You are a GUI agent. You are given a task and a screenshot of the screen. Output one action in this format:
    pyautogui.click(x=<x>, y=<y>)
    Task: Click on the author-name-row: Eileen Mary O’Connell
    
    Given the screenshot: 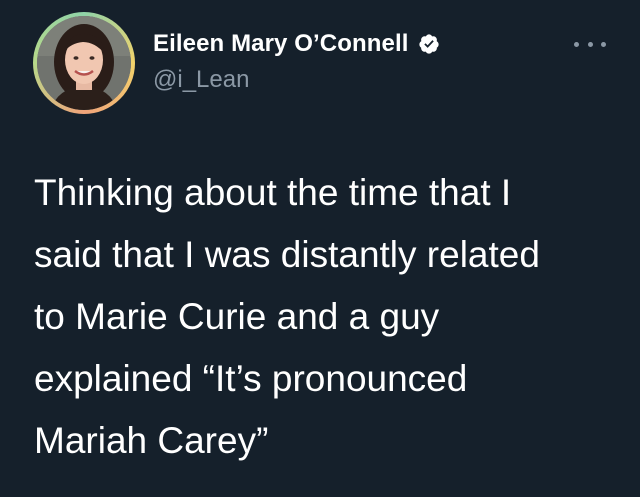 What is the action you would take?
    pyautogui.click(x=296, y=44)
    